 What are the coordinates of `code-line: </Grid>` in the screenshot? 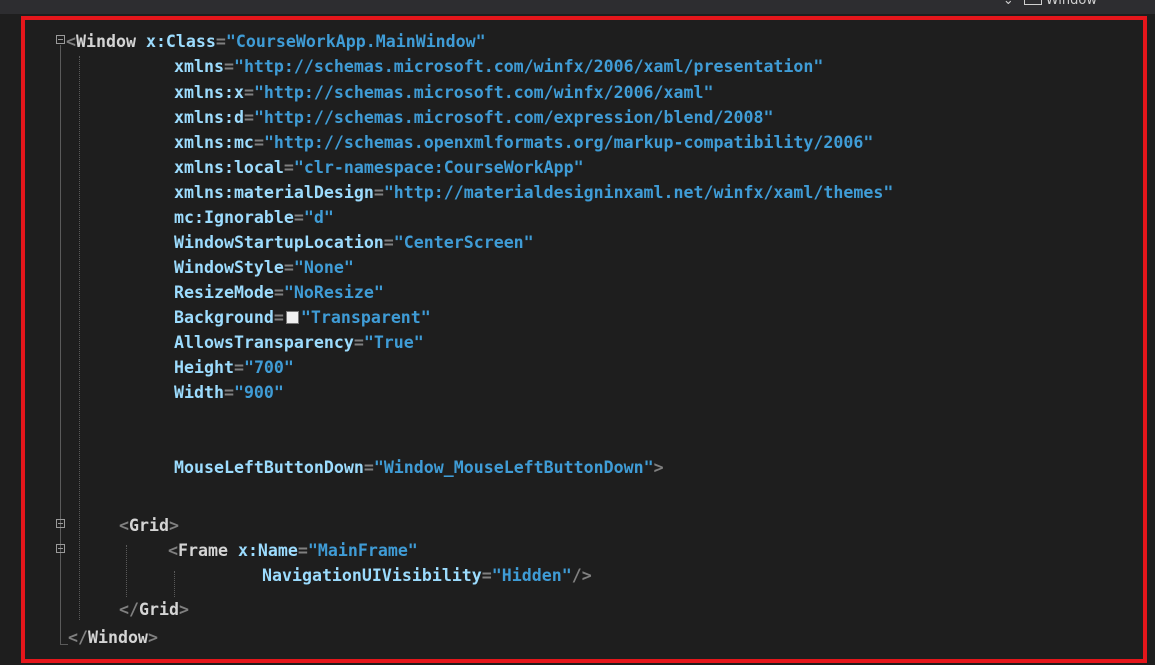 It's located at (154, 609).